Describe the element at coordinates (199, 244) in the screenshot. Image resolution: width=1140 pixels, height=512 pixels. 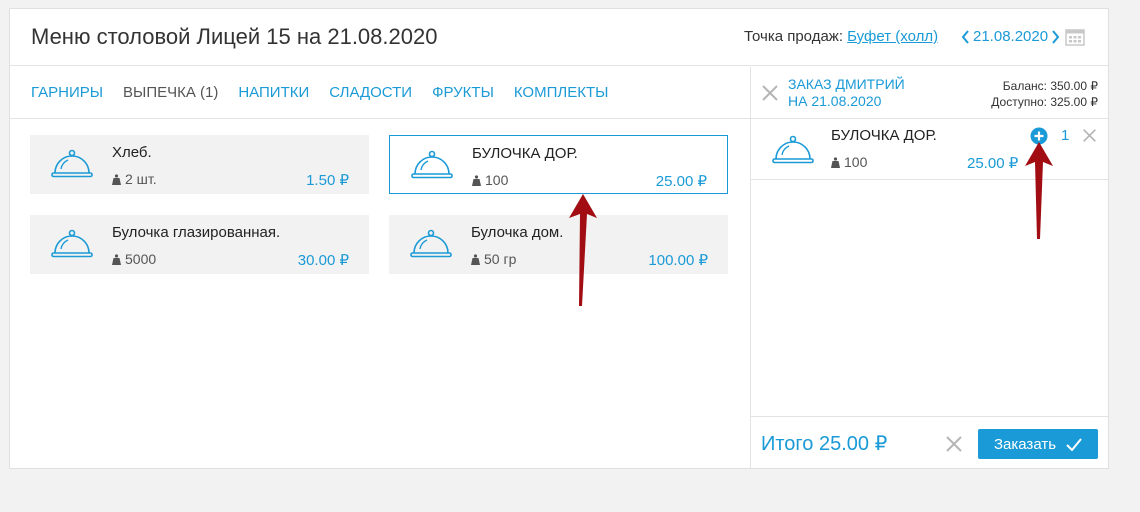
I see `menu-item-card: Булочка глазированная. 5000 30.00 ₽` at that location.